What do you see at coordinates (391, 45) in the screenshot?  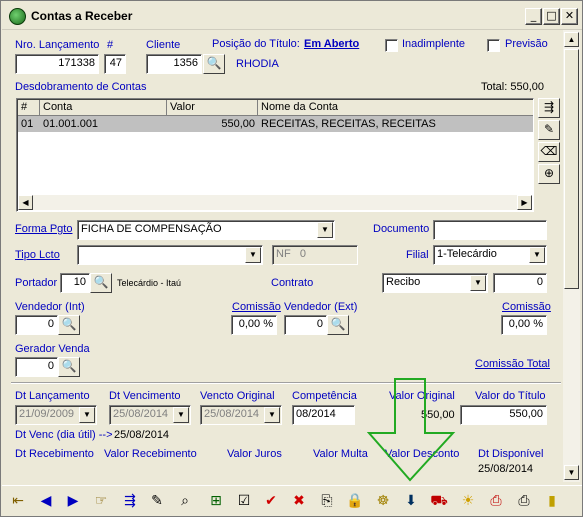 I see `inadimplente-checkbox` at bounding box center [391, 45].